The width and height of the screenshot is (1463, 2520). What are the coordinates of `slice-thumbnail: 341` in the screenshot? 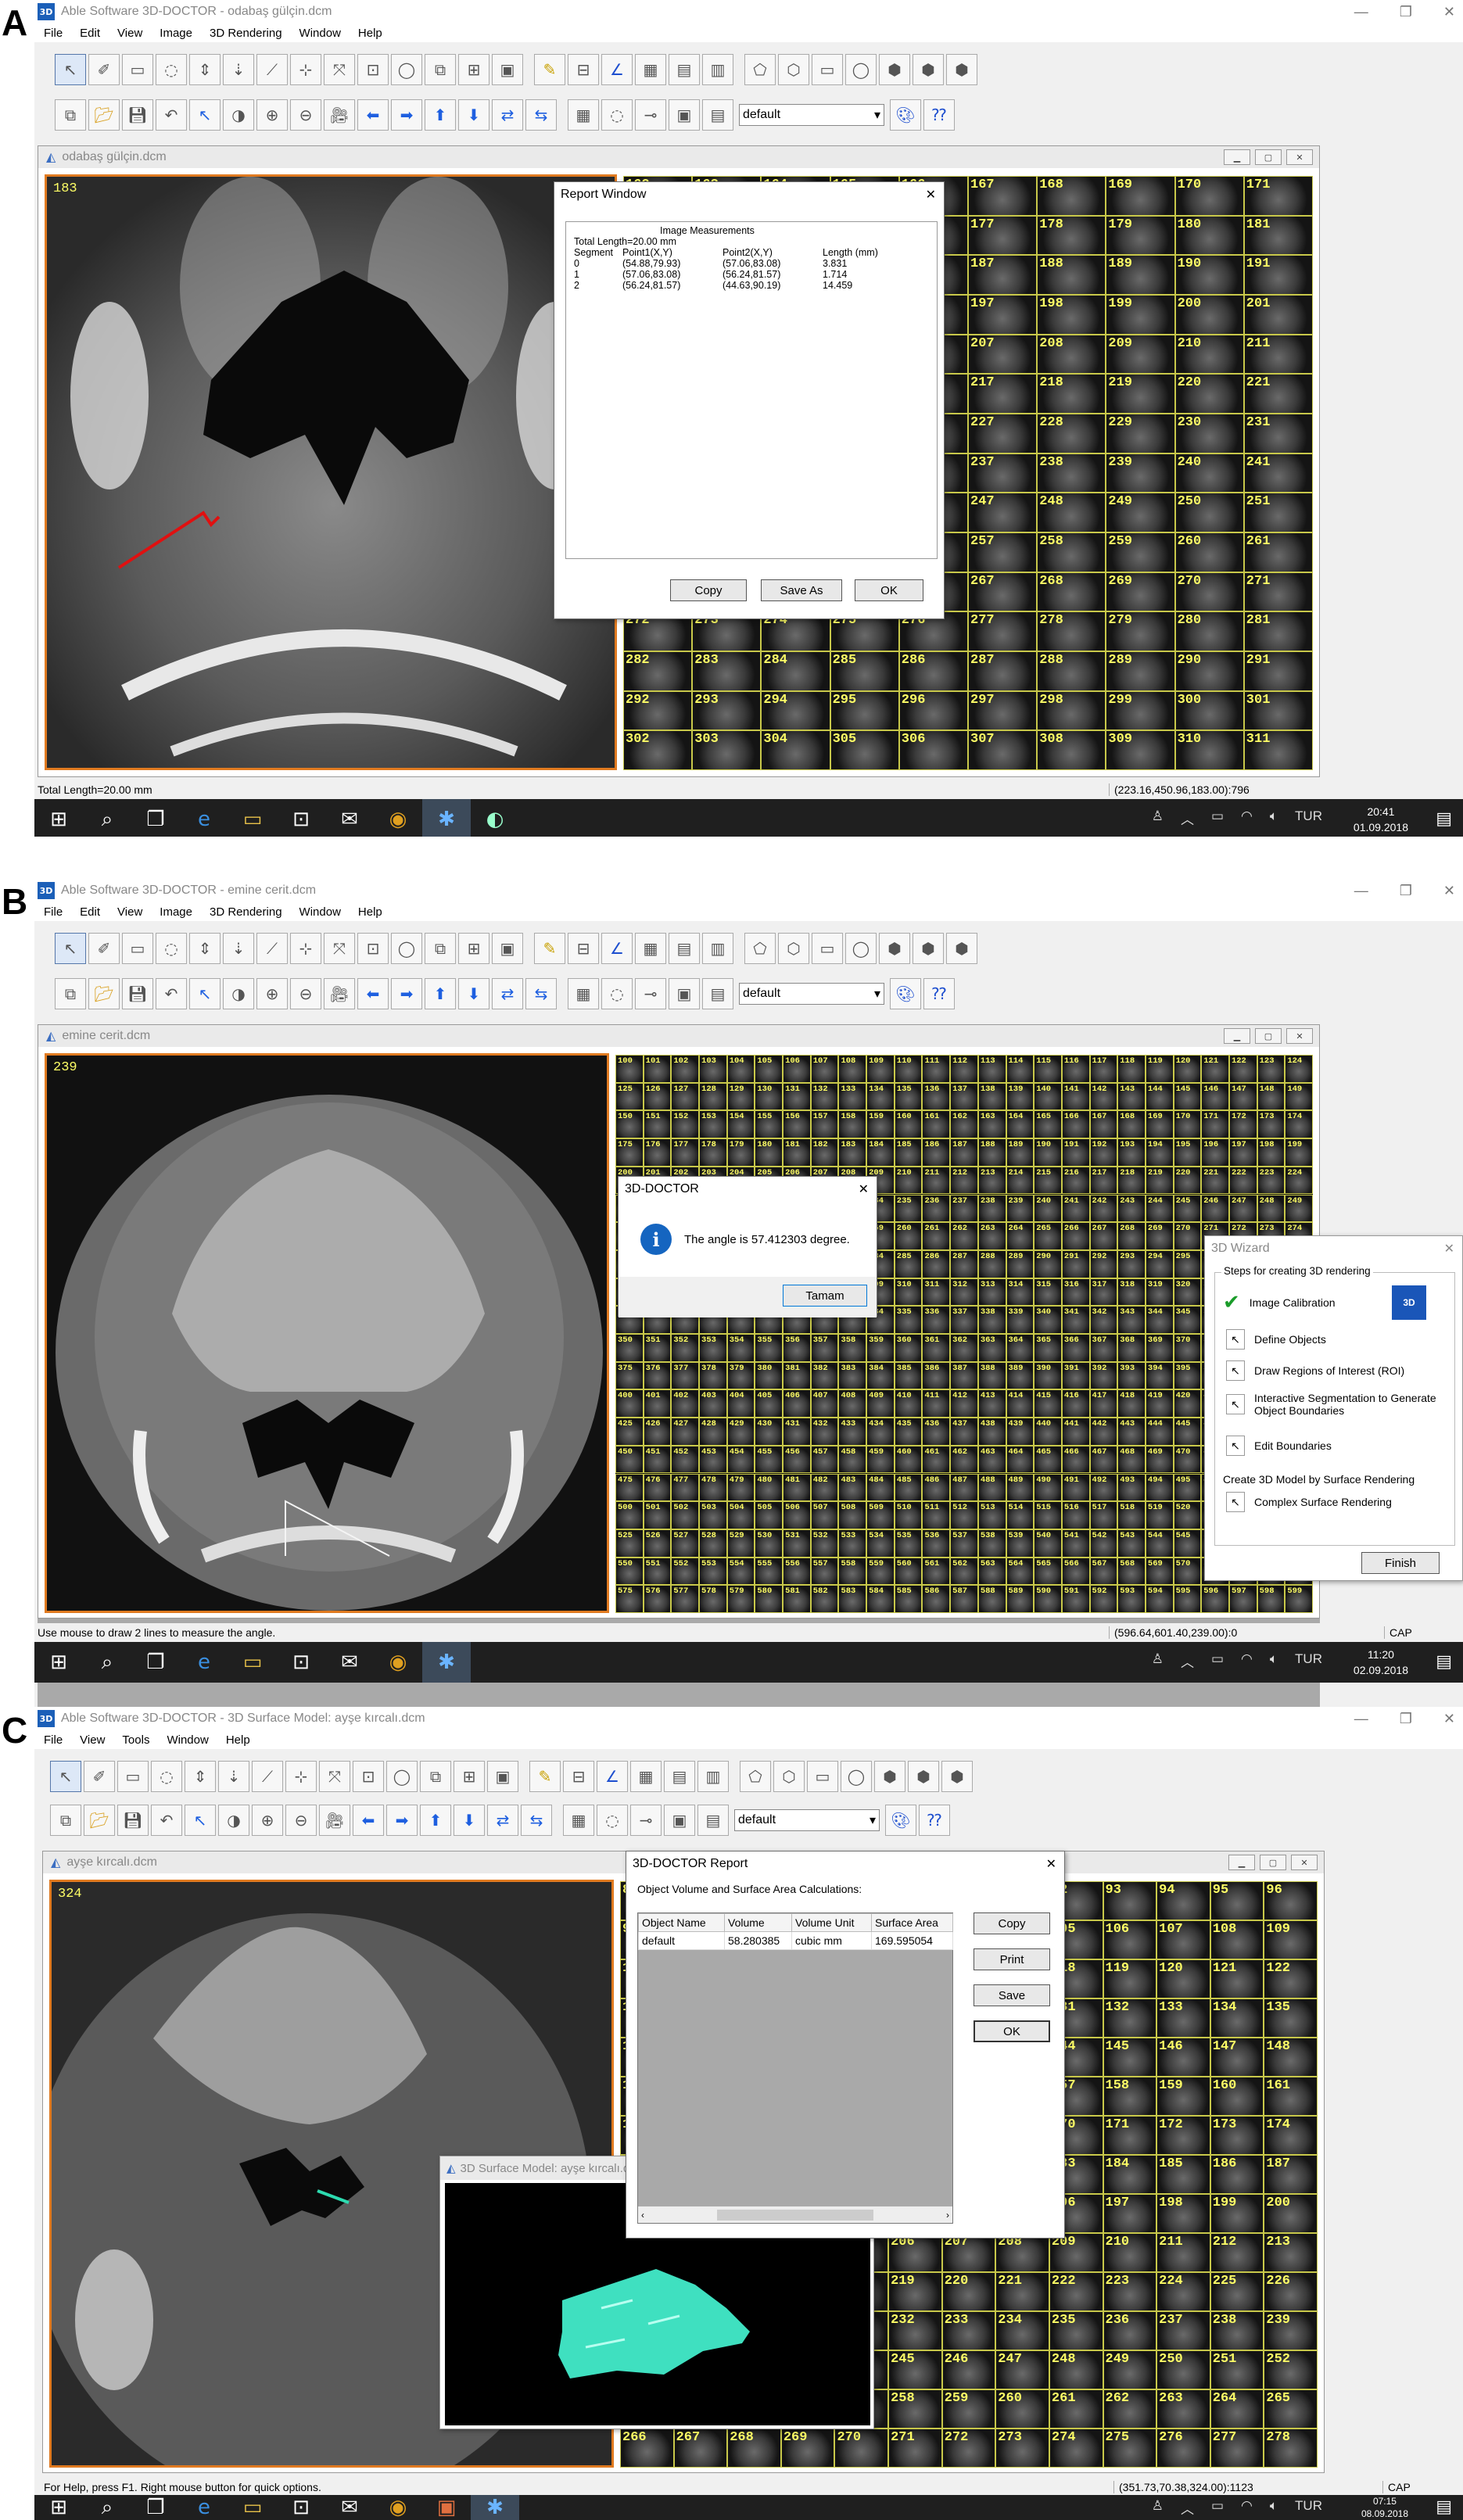 It's located at (1075, 1320).